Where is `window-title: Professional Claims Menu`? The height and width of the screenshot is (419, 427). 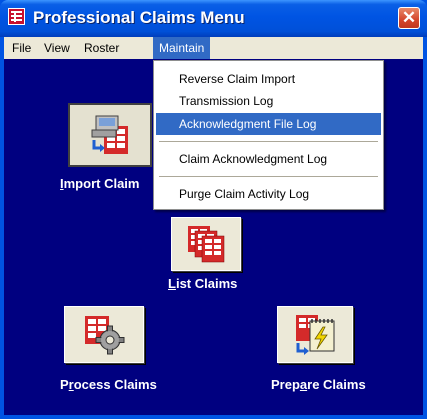 window-title: Professional Claims Menu is located at coordinates (139, 17).